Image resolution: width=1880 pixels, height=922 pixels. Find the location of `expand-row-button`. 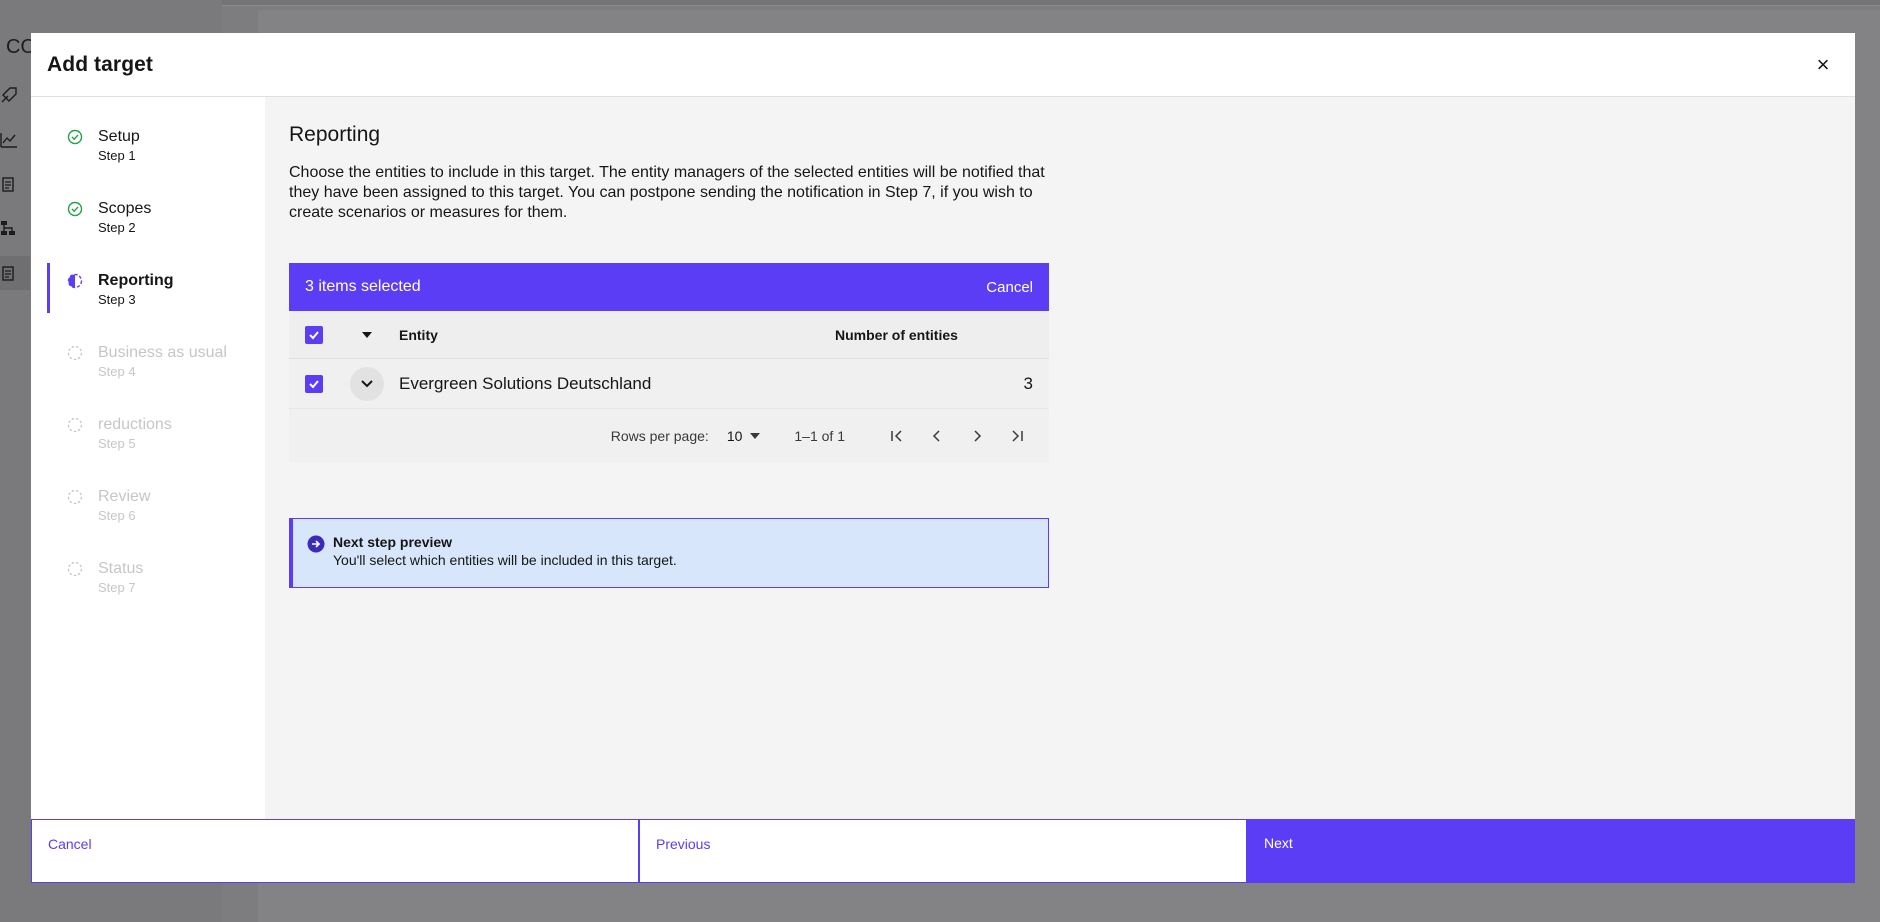

expand-row-button is located at coordinates (367, 383).